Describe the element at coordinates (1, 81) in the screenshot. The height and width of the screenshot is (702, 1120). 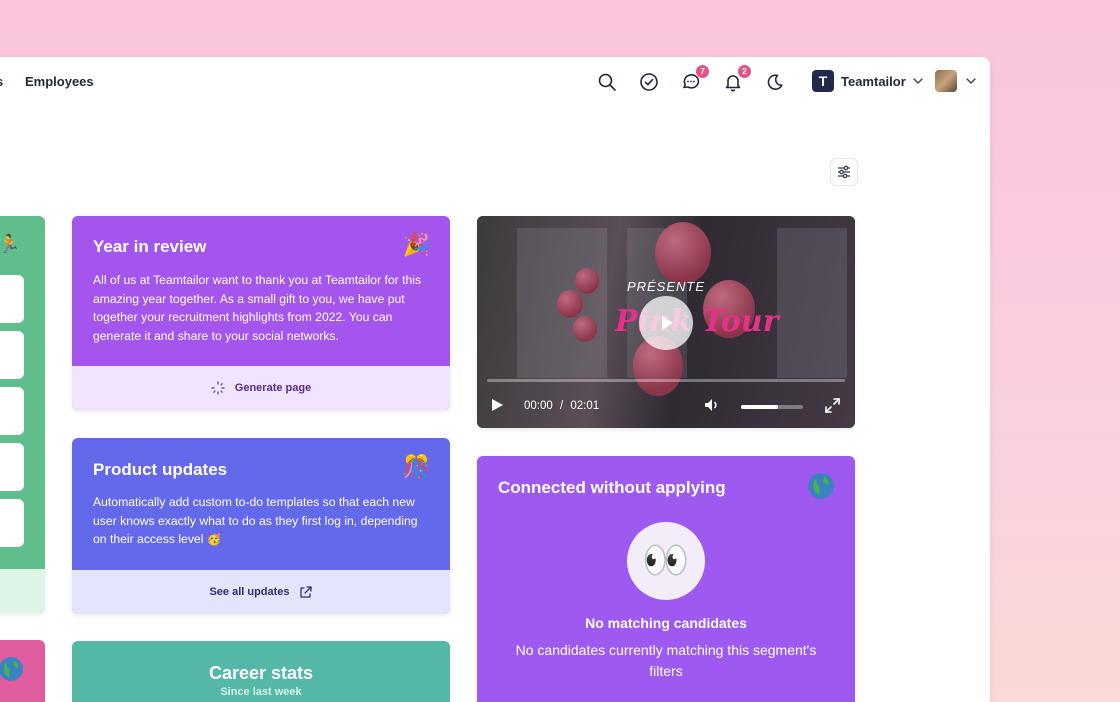
I see `nav-item-partial: s` at that location.